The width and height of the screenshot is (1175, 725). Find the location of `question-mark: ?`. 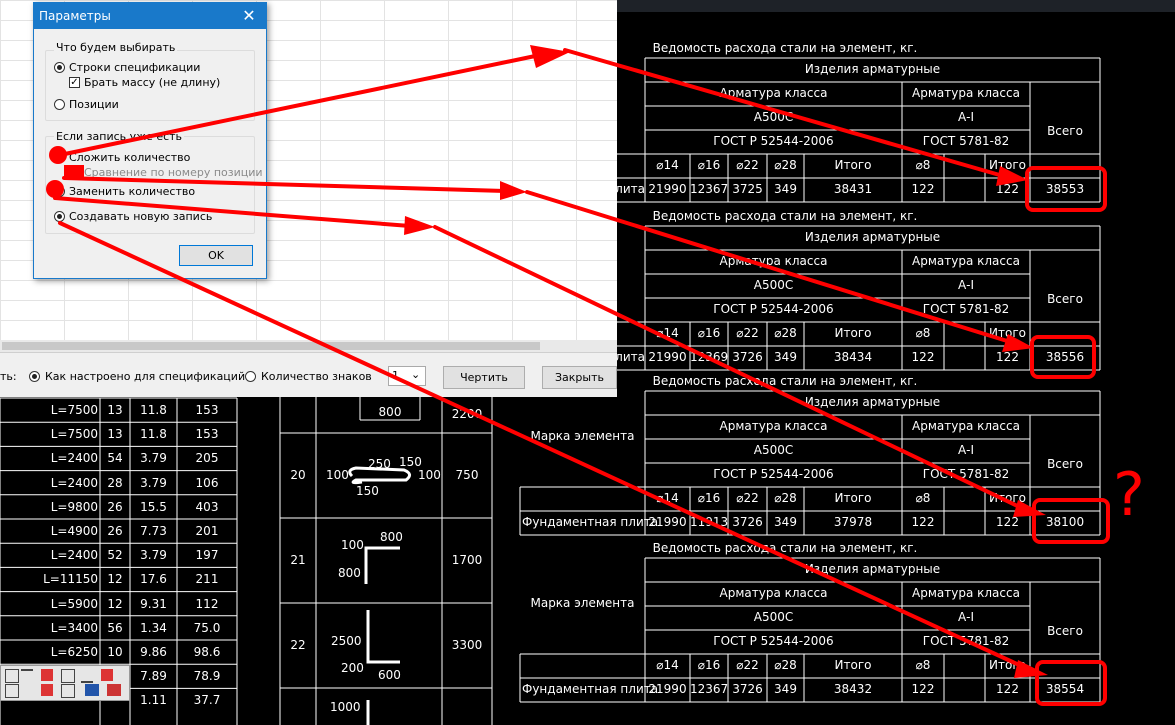

question-mark: ? is located at coordinates (1129, 495).